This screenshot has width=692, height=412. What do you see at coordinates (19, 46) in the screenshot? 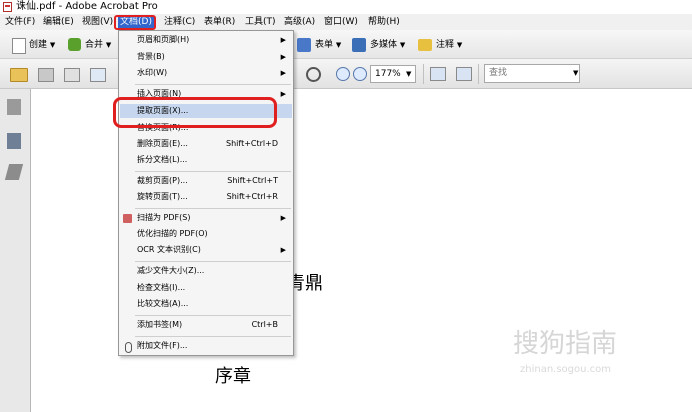
I see `create-pdf-icon` at bounding box center [19, 46].